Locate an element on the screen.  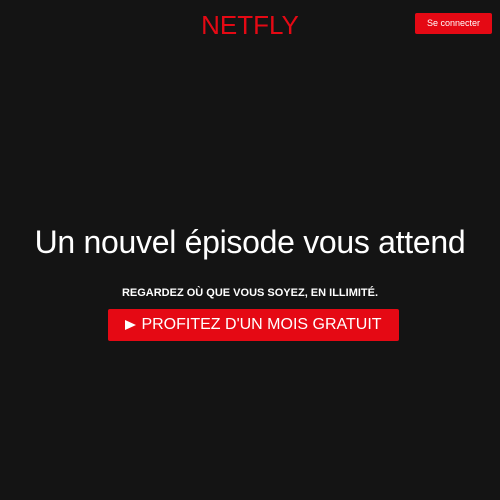
play-icon is located at coordinates (131, 325).